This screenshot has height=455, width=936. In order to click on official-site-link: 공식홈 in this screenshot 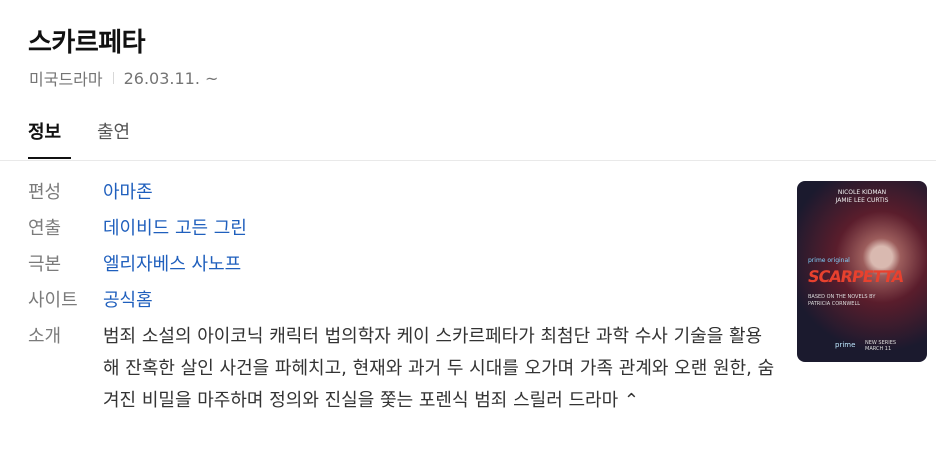, I will do `click(128, 301)`.